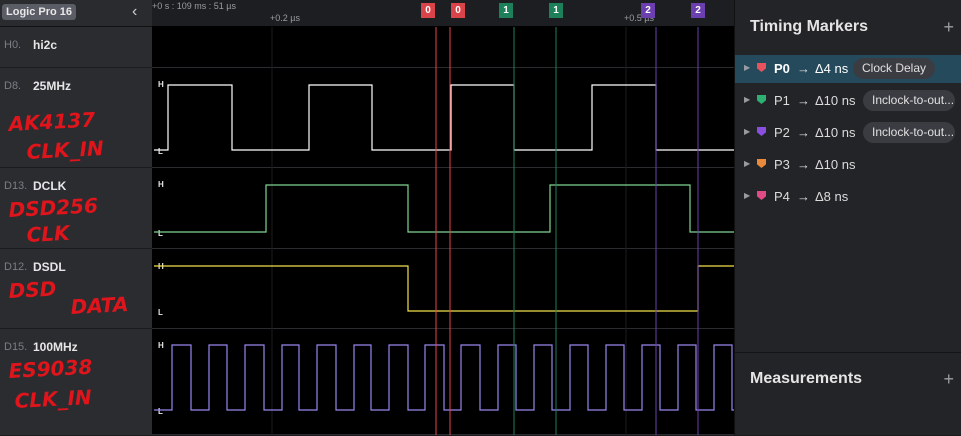  Describe the element at coordinates (444, 208) in the screenshot. I see `waveform-d13` at that location.